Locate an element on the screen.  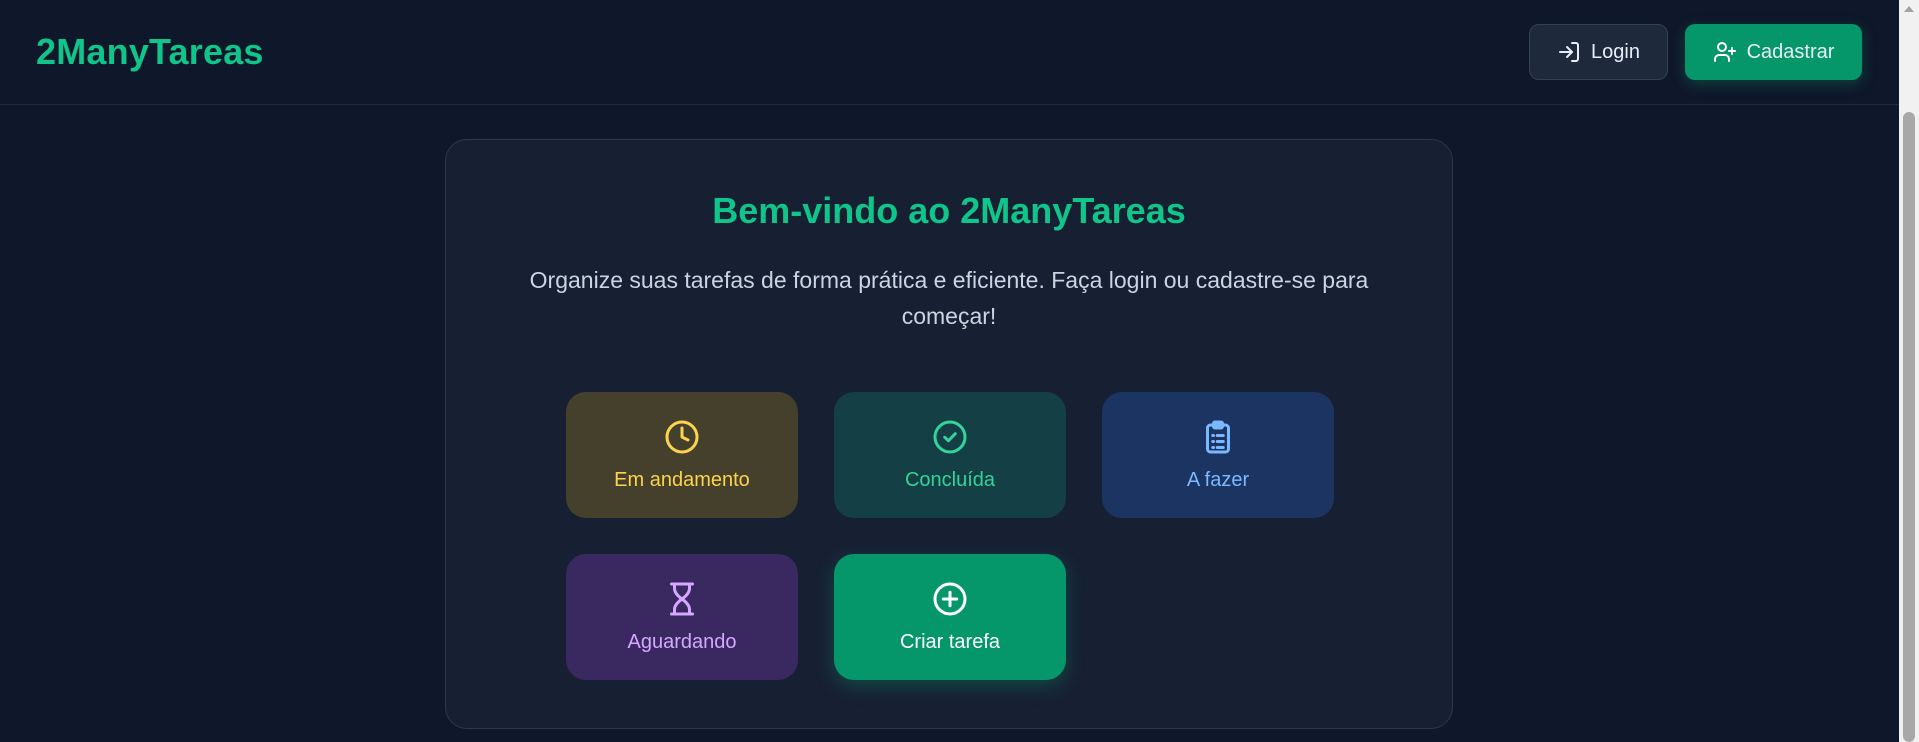
welcome-title: Bem-vindo ao 2ManyTareas is located at coordinates (949, 210).